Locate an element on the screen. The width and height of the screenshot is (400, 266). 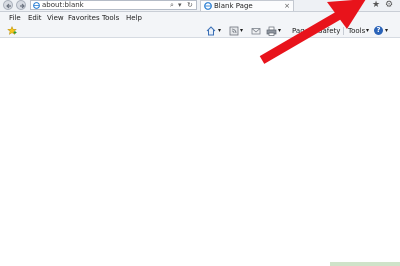
menu-file: File is located at coordinates (15, 18).